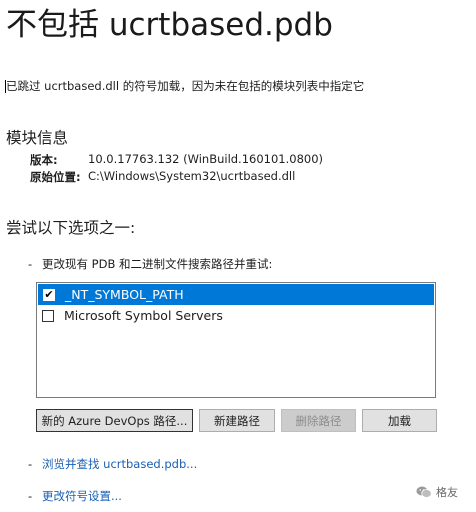  Describe the element at coordinates (318, 420) in the screenshot. I see `delete-path-button: 删除路径` at that location.